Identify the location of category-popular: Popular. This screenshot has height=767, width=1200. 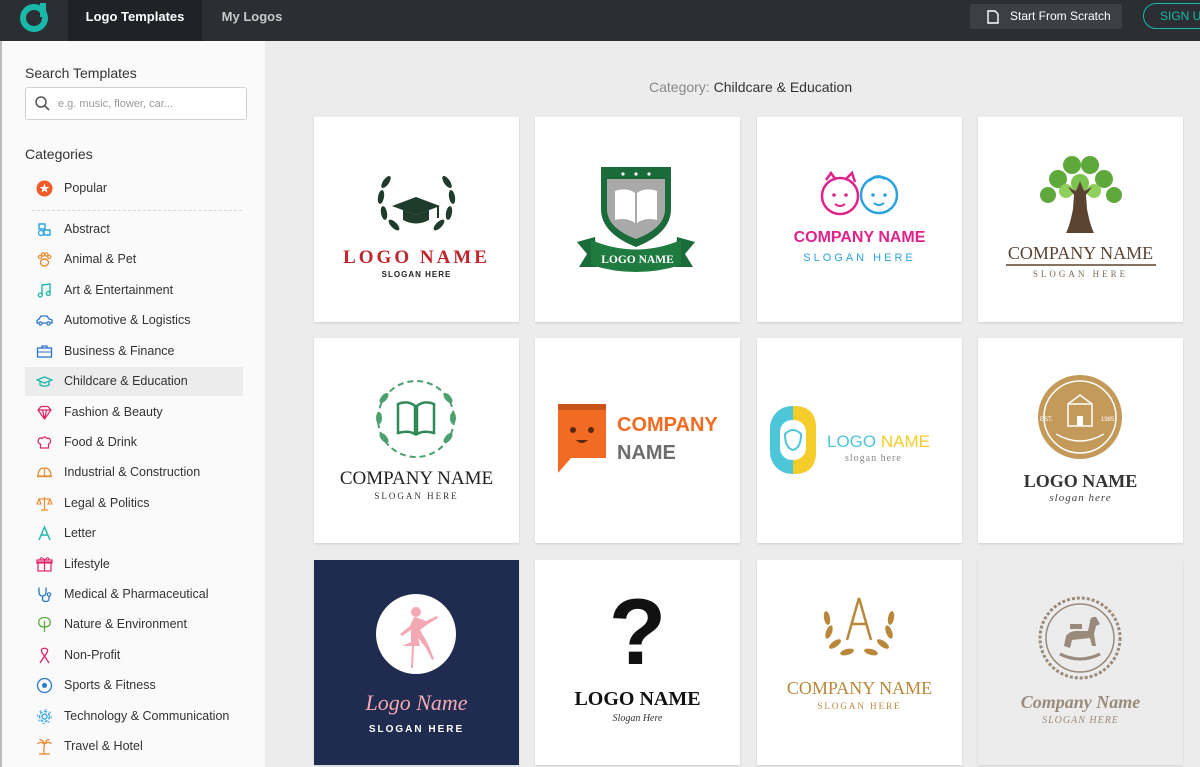
(134, 188).